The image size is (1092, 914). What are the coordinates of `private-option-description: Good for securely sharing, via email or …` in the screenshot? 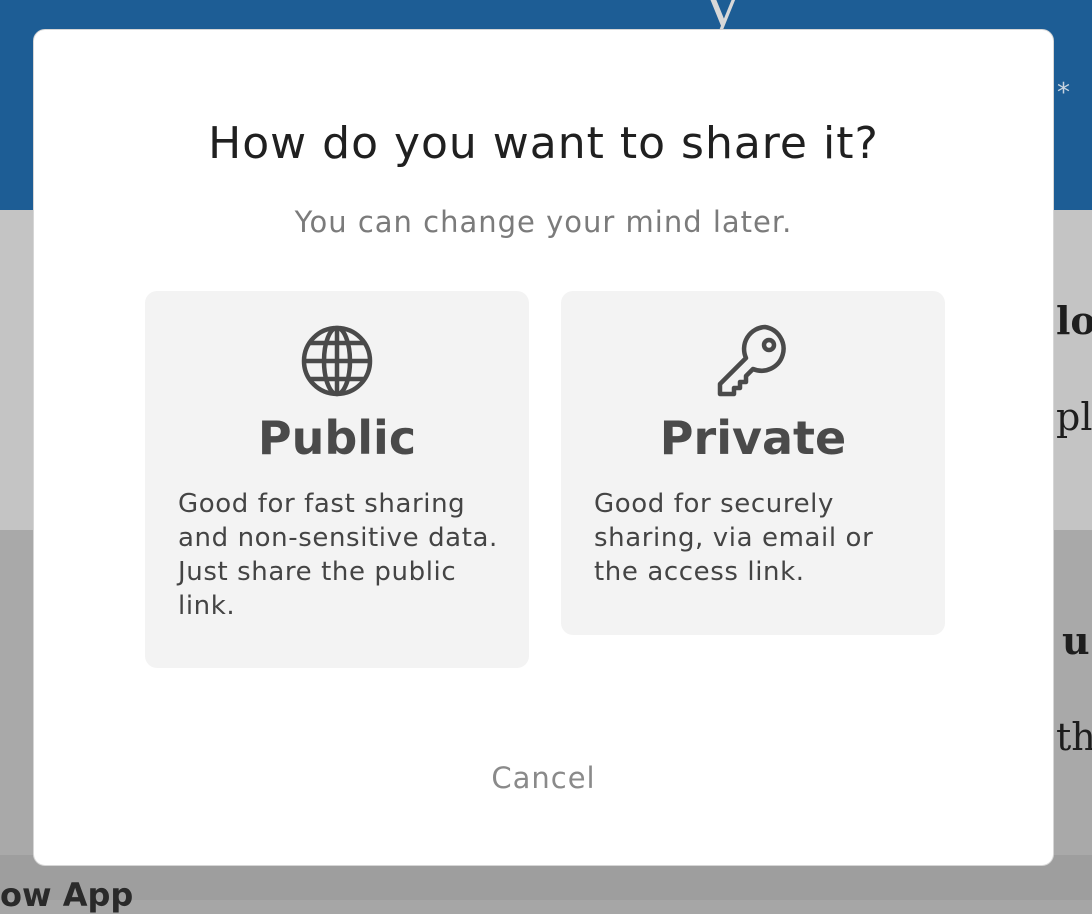 It's located at (734, 538).